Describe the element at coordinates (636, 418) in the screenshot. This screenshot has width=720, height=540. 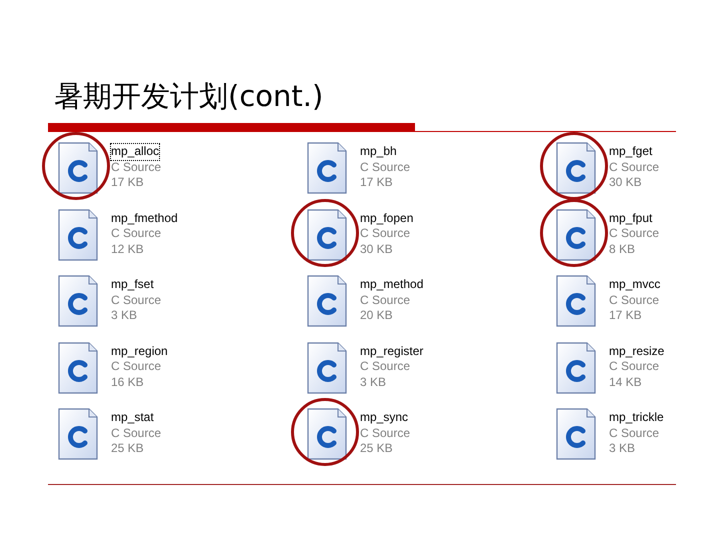
I see `file-name: mp_trickle` at that location.